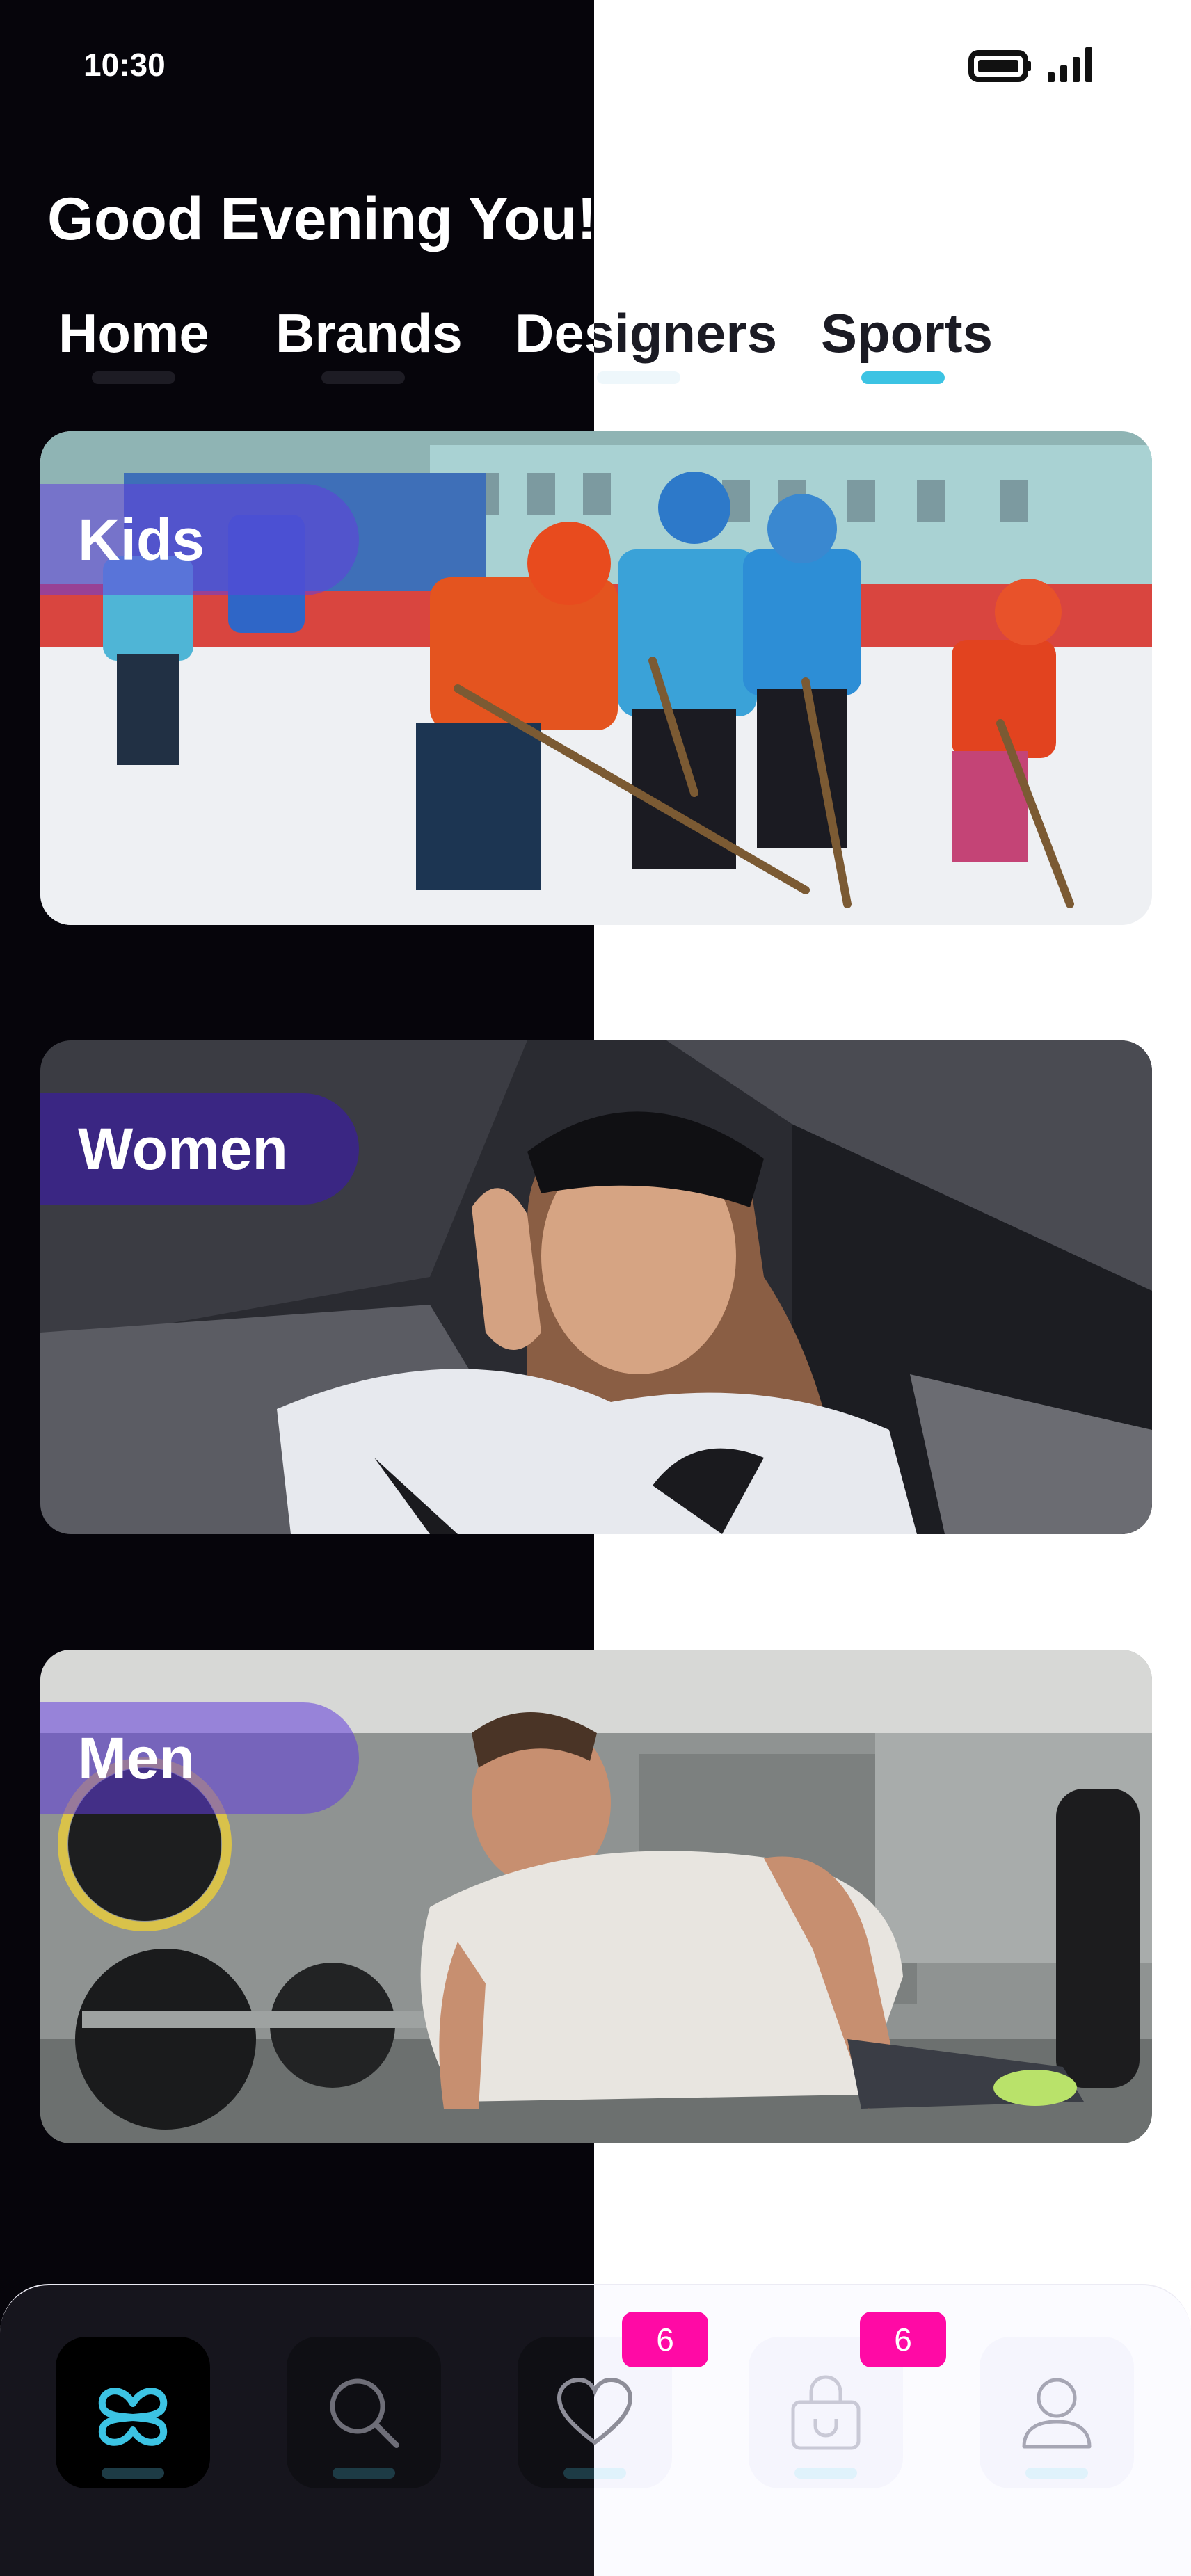  Describe the element at coordinates (907, 333) in the screenshot. I see `tab-sports: Sports` at that location.